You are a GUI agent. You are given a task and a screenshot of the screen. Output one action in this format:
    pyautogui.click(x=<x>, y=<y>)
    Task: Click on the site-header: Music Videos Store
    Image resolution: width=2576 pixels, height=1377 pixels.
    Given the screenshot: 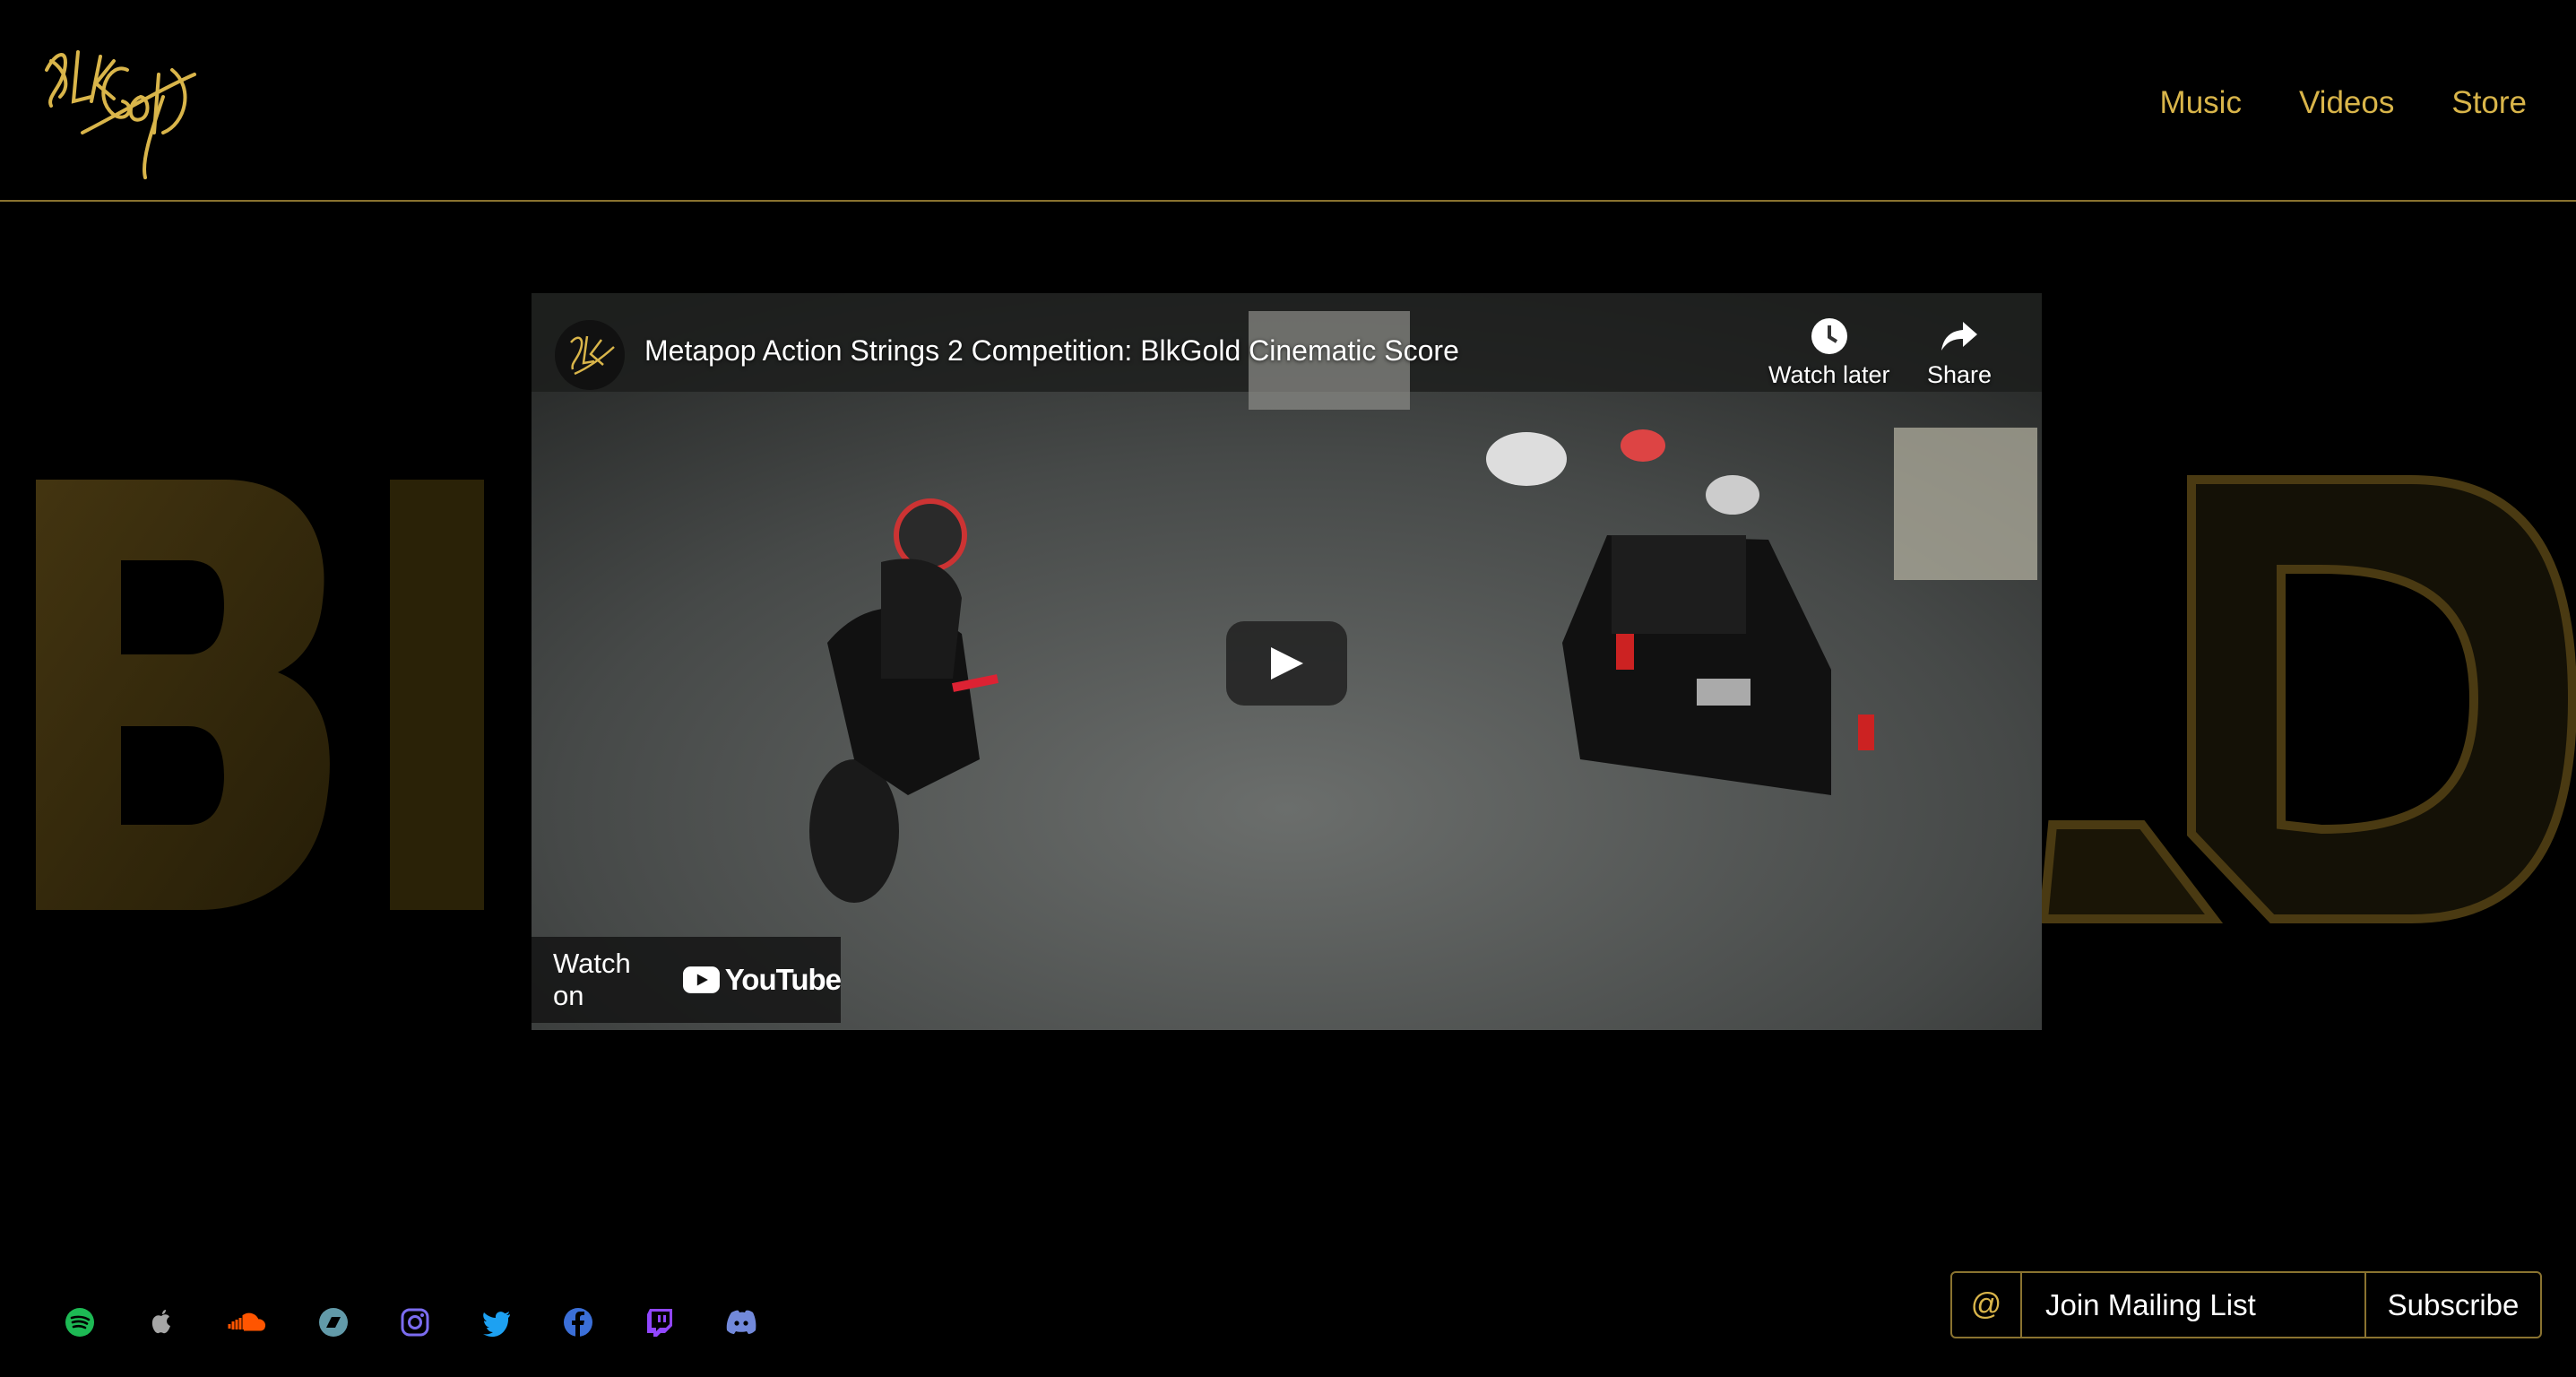 What is the action you would take?
    pyautogui.click(x=1288, y=101)
    